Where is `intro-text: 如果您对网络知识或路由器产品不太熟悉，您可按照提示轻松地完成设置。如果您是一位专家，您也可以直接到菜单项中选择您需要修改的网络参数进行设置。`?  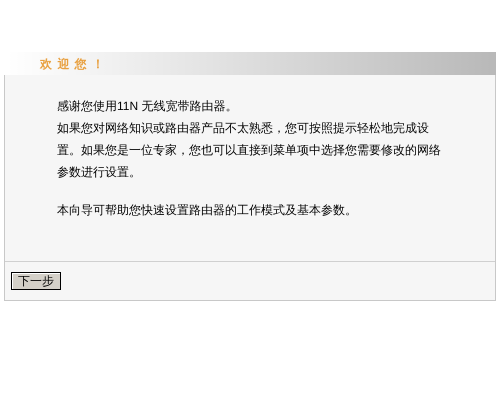 intro-text: 如果您对网络知识或路由器产品不太熟悉，您可按照提示轻松地完成设置。如果您是一位专家，您也可以直接到菜单项中选择您需要修改的网络参数进行设置。 is located at coordinates (249, 150).